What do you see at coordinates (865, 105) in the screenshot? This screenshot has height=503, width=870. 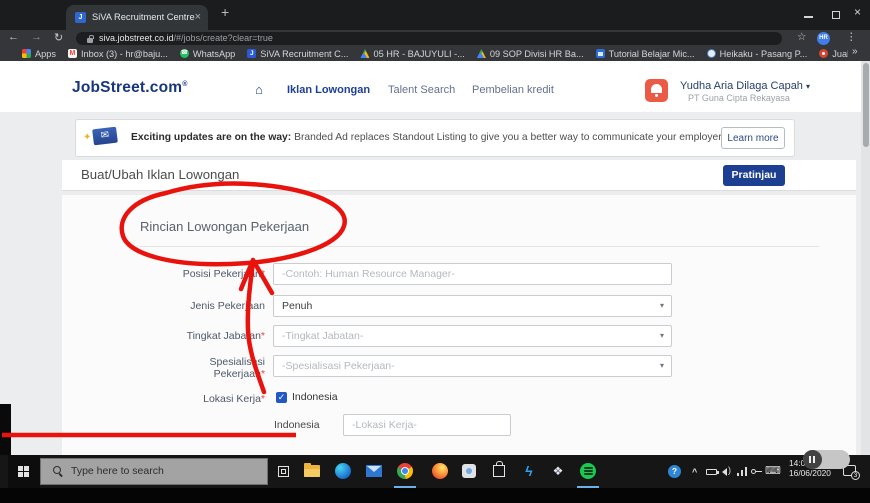 I see `scrollbar-thumb` at bounding box center [865, 105].